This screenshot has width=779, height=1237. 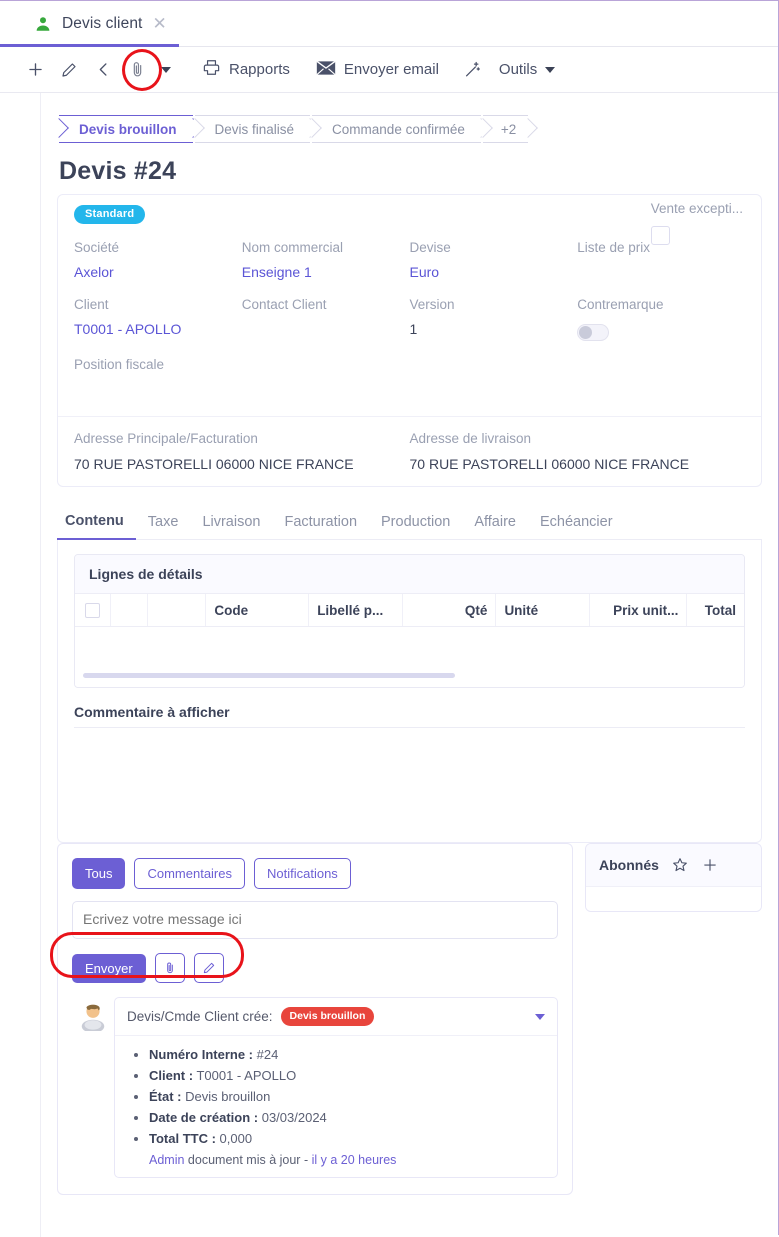 I want to click on send-email-button: Envoyer email, so click(x=377, y=70).